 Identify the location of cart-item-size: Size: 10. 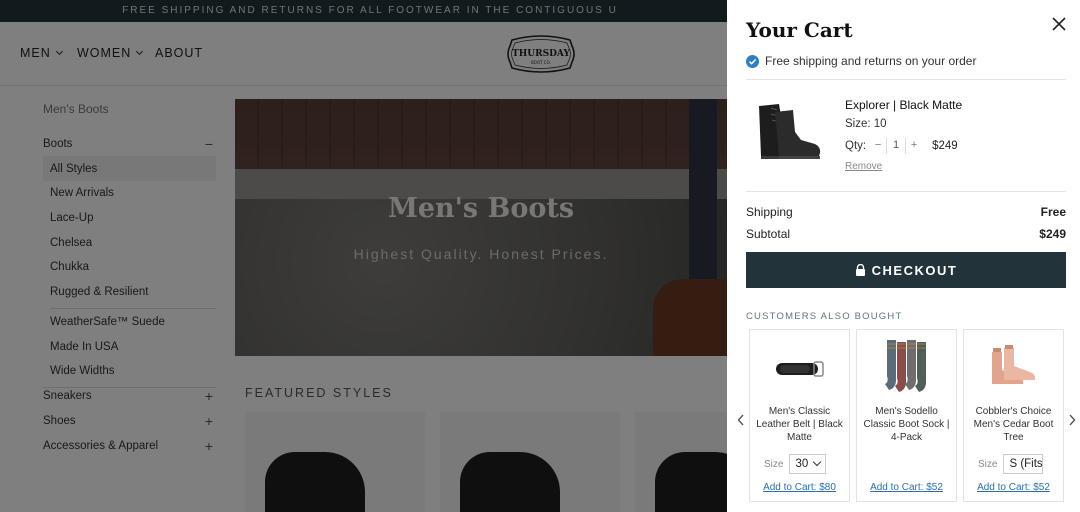
(866, 124).